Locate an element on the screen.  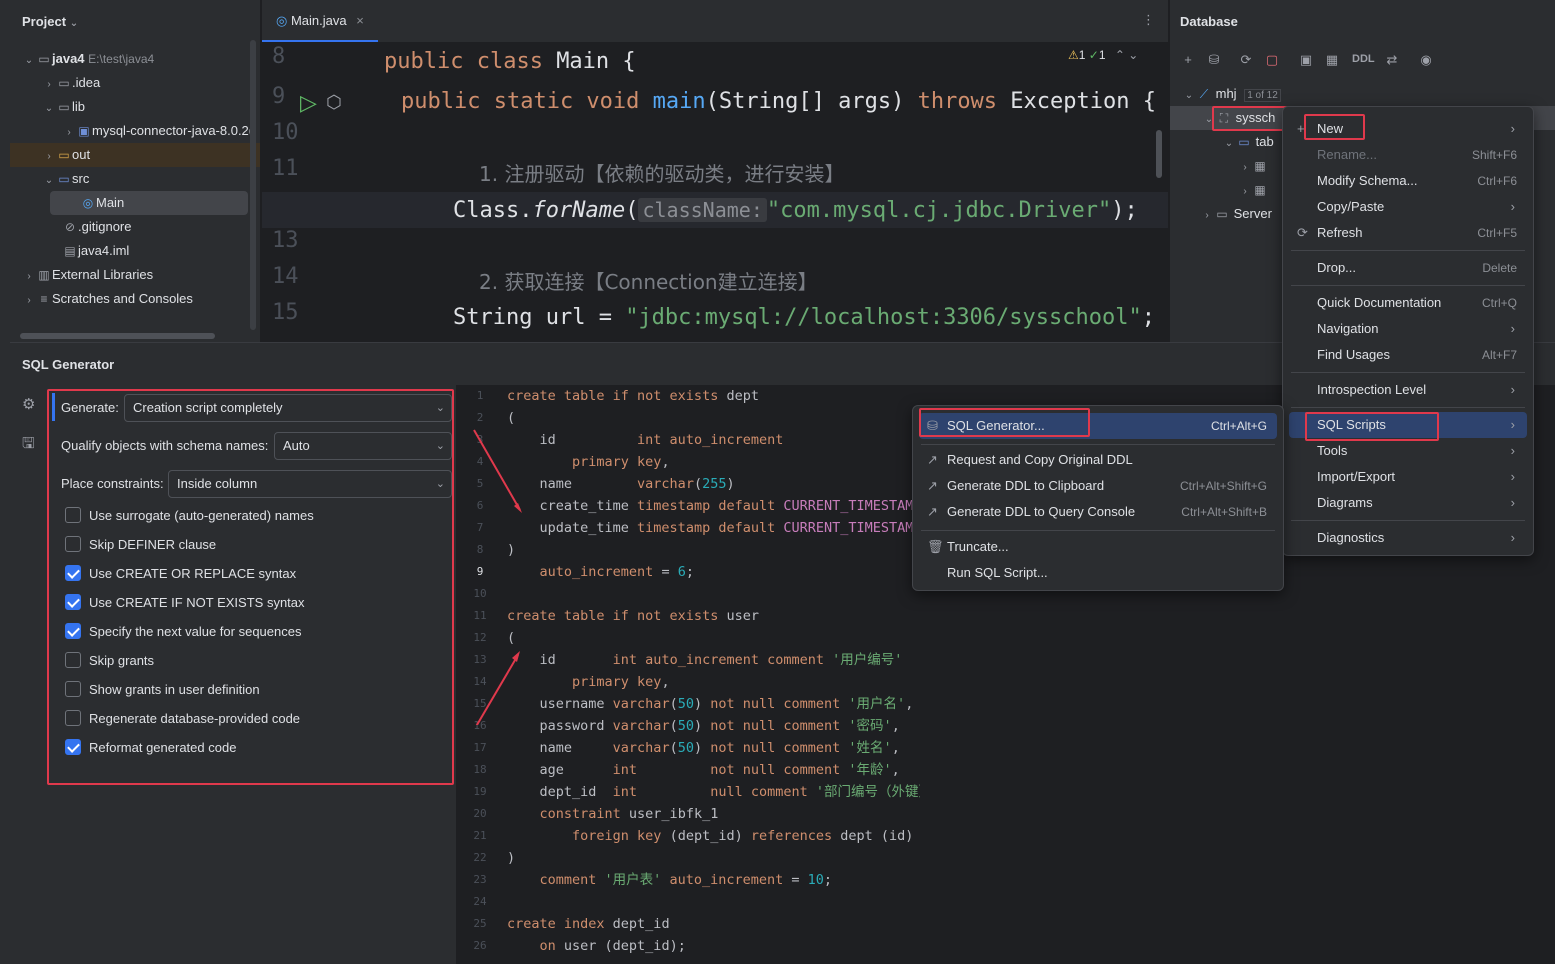
tree-item-out: › ▭ out is located at coordinates (135, 155).